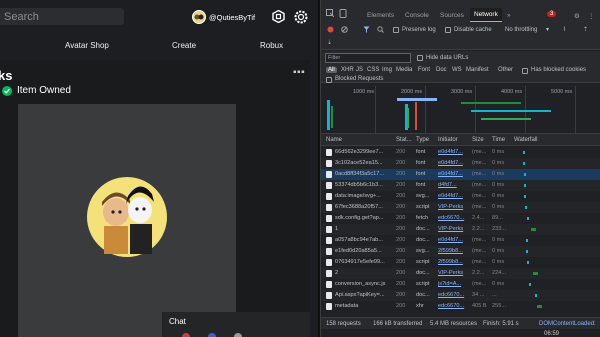  I want to click on column-waterfall: Waterfall, so click(525, 140).